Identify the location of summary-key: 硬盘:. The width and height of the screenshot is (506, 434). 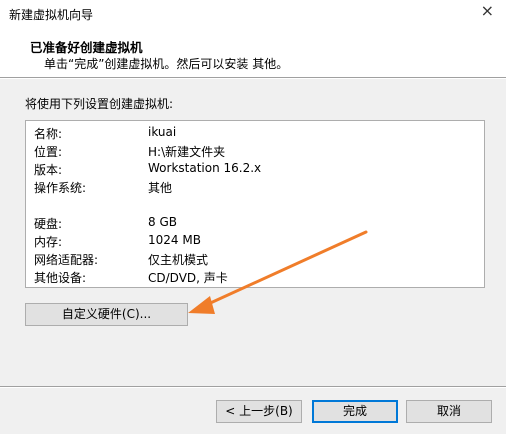
(48, 224).